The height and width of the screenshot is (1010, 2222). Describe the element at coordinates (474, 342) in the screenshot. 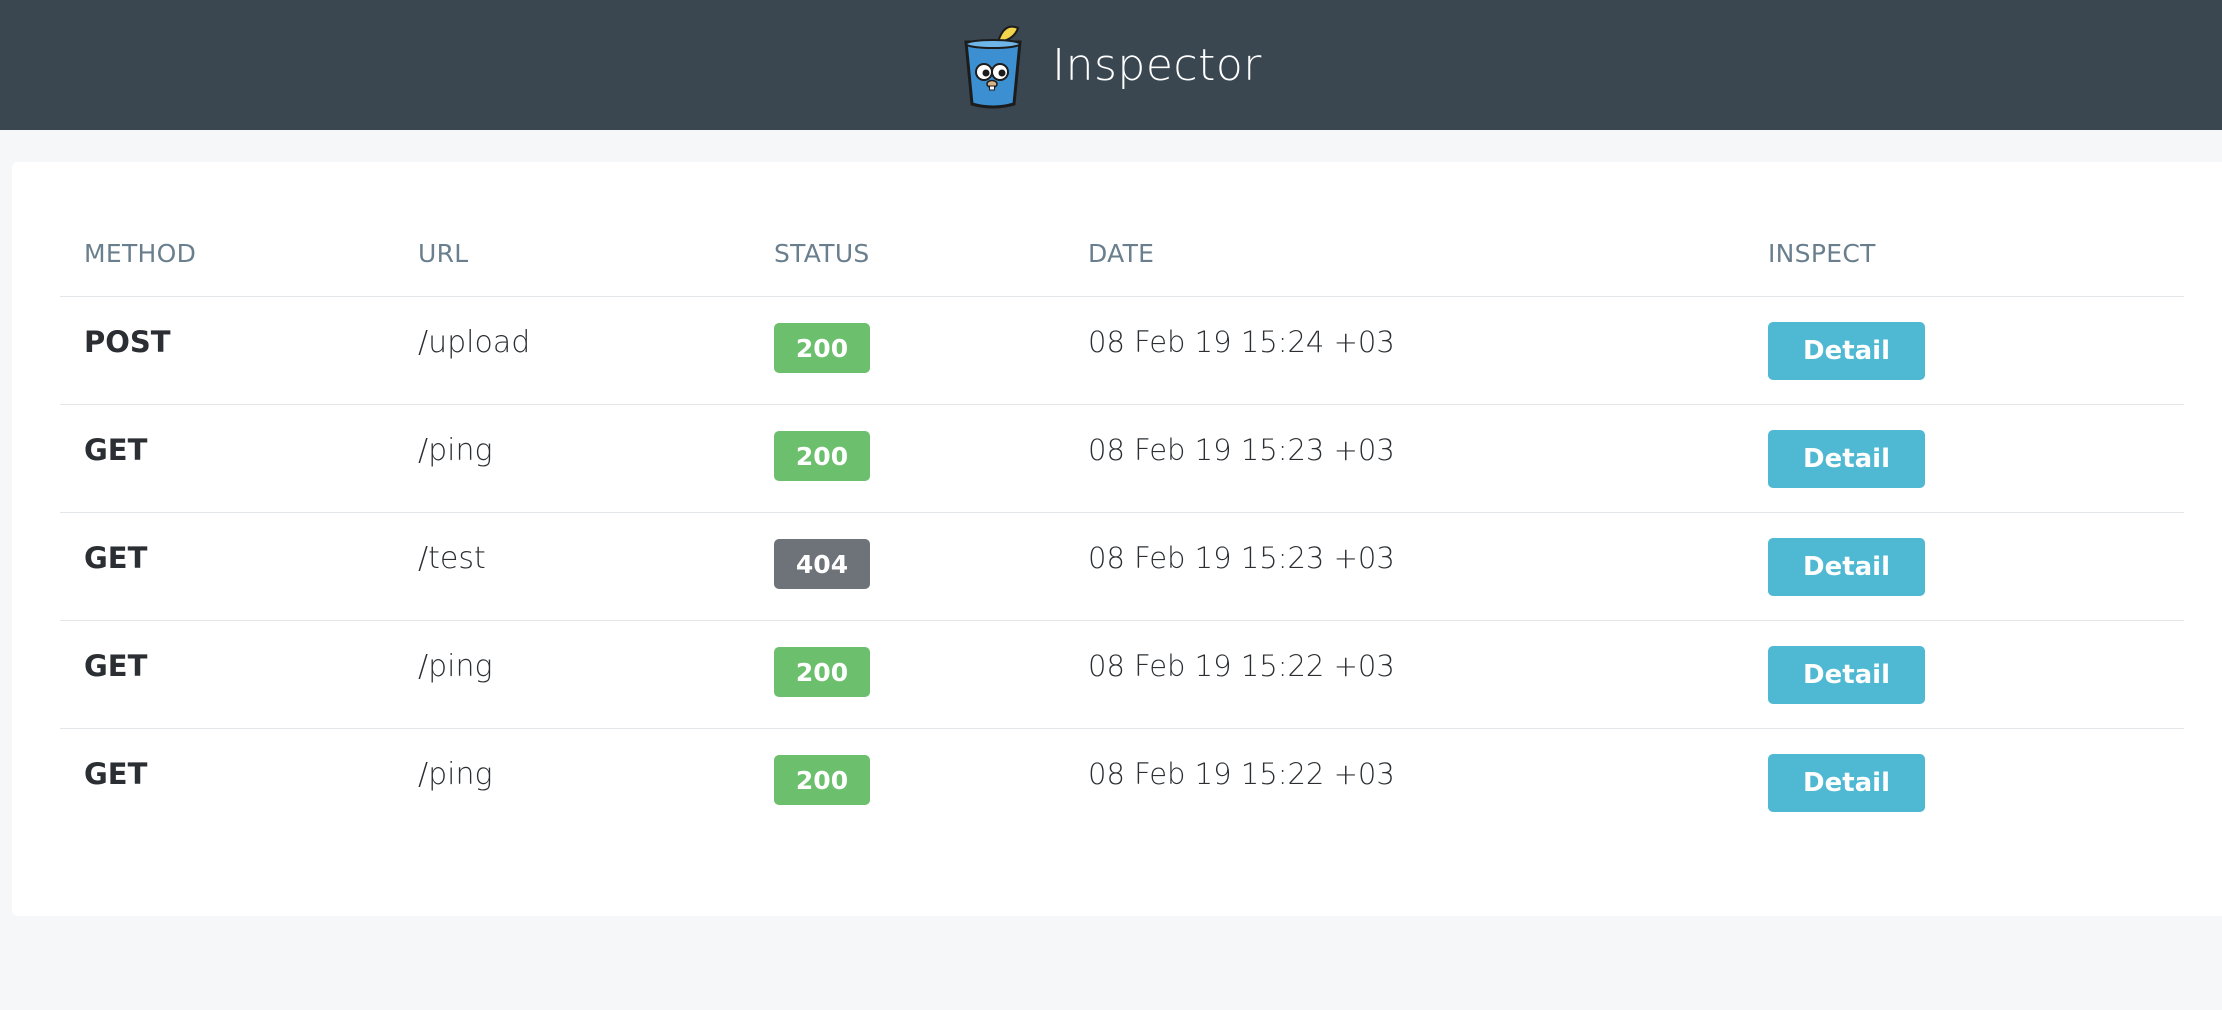

I see `url-cell: /upload` at that location.